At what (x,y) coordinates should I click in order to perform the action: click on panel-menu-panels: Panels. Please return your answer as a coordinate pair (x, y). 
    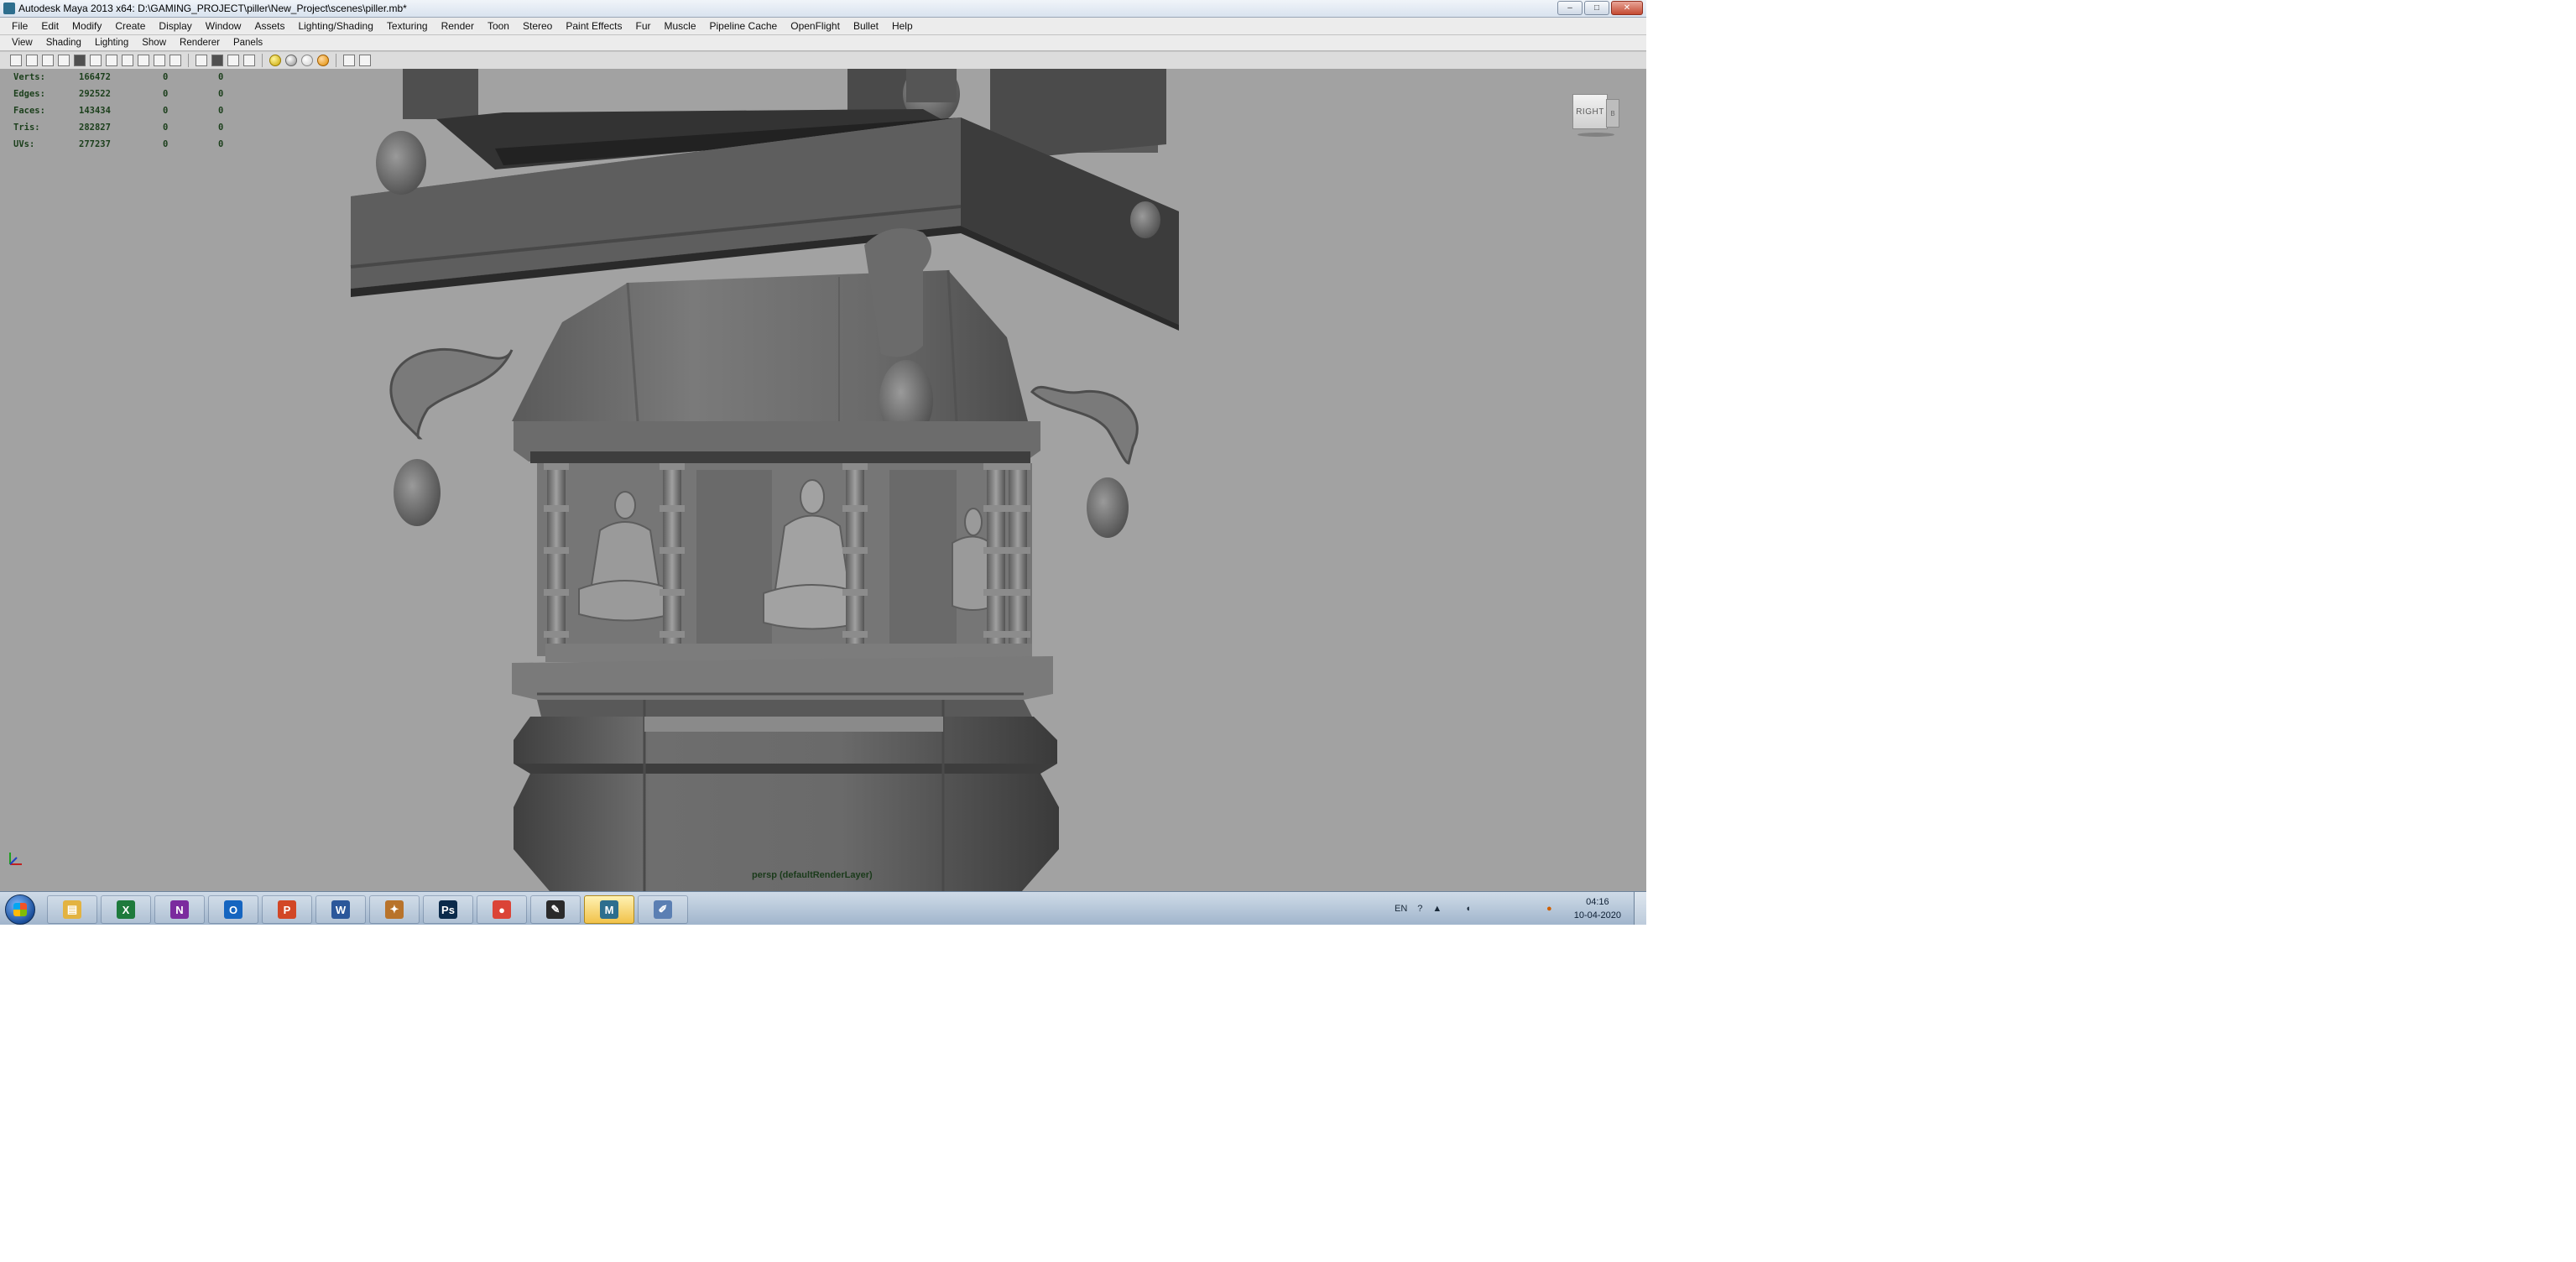
    Looking at the image, I should click on (248, 43).